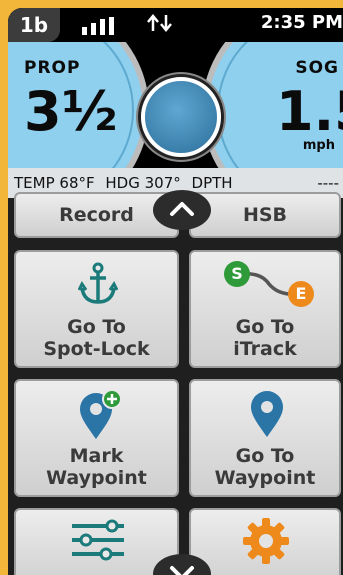 The height and width of the screenshot is (575, 343). Describe the element at coordinates (34, 25) in the screenshot. I see `unit-badge: 1b` at that location.